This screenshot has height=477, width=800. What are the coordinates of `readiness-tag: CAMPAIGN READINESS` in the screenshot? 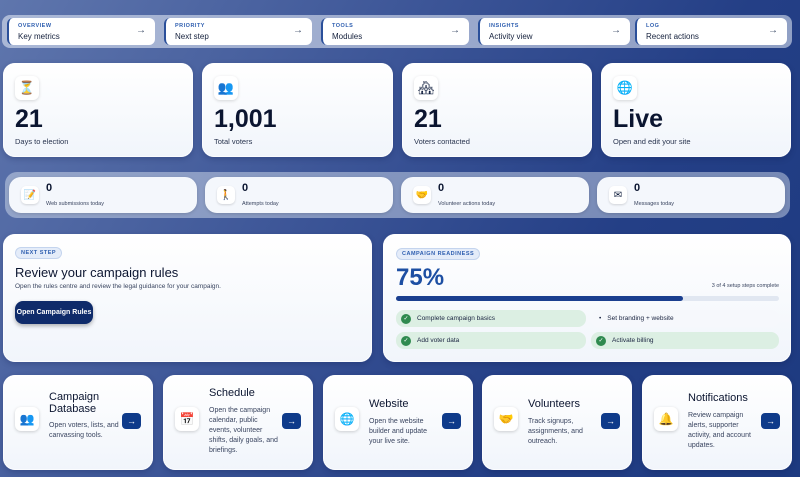 It's located at (438, 254).